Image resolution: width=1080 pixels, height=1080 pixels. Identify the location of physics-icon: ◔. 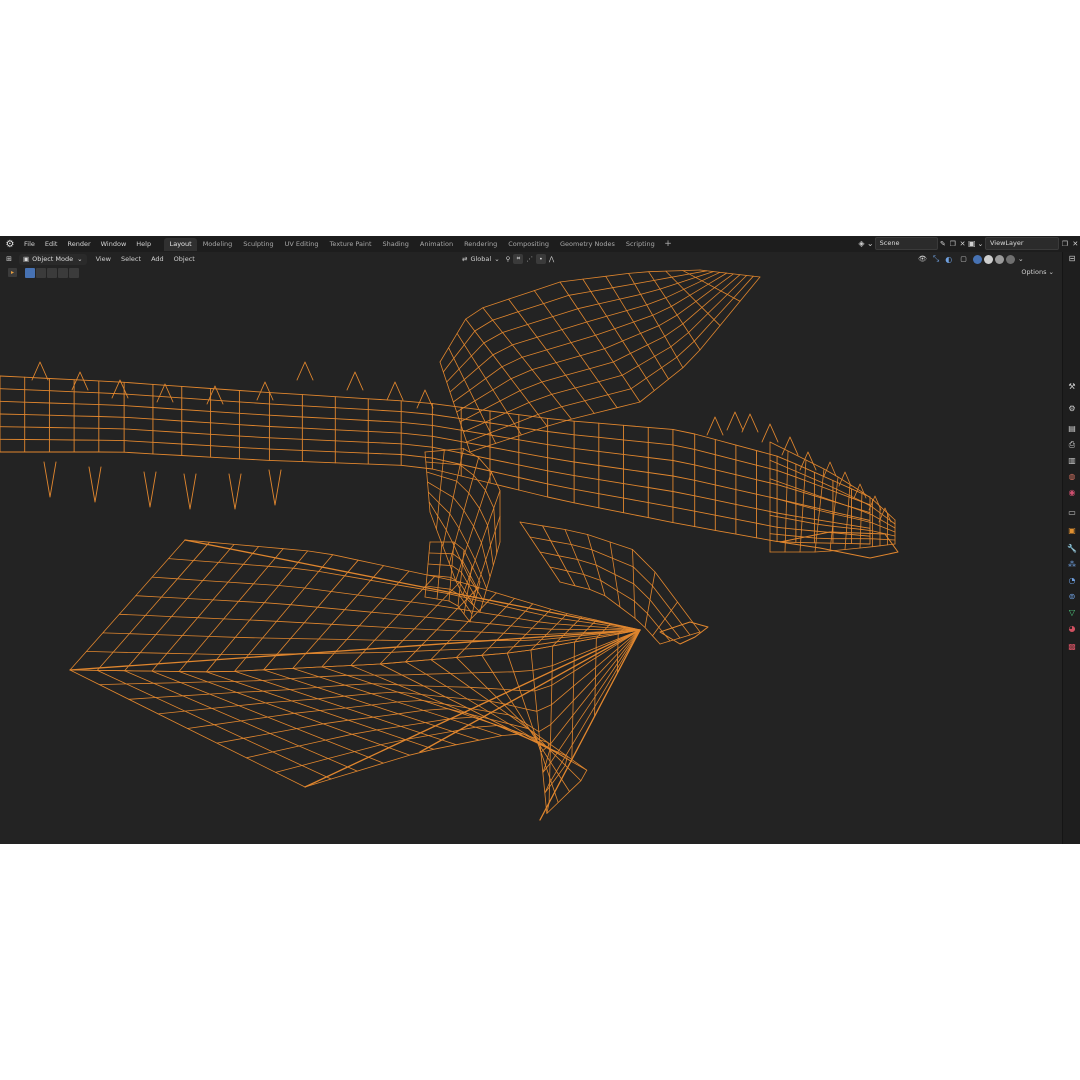
(1072, 581).